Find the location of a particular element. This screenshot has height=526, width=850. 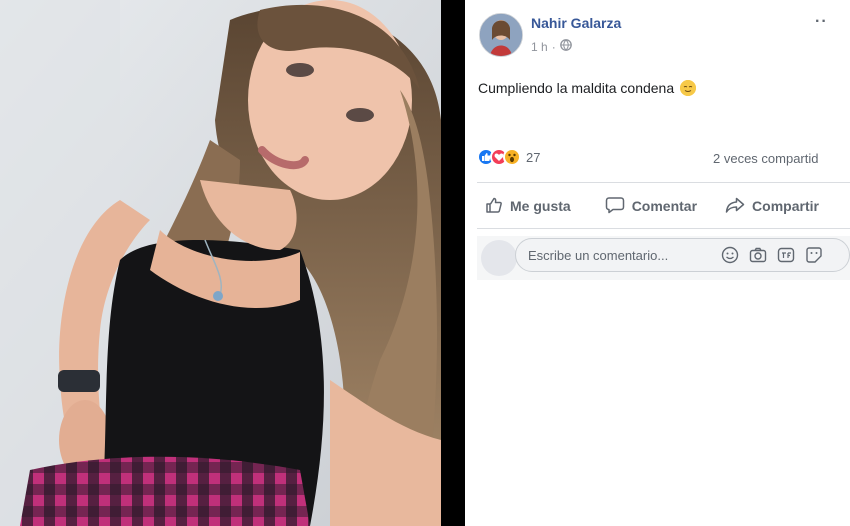

speech-bubble-icon is located at coordinates (615, 206).